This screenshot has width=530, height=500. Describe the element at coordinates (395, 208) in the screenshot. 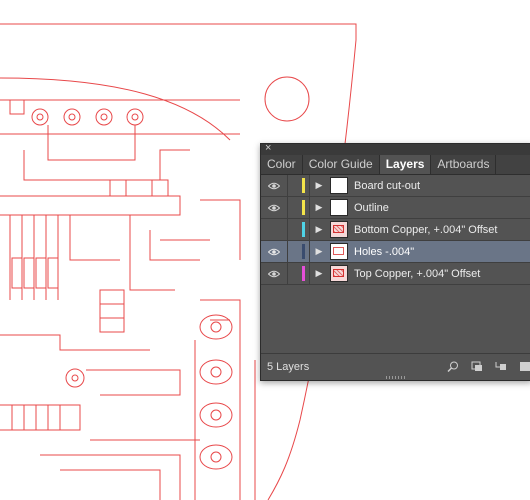

I see `layer-row-outline: ▶ Outline` at that location.